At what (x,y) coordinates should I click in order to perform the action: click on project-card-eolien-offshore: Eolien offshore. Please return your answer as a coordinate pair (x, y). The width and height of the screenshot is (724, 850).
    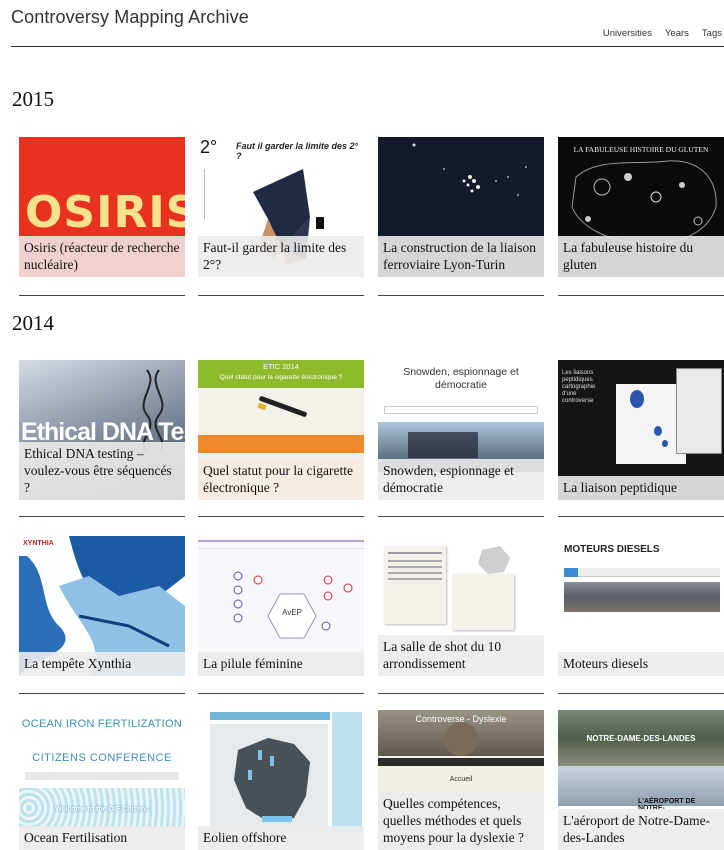
    Looking at the image, I should click on (281, 780).